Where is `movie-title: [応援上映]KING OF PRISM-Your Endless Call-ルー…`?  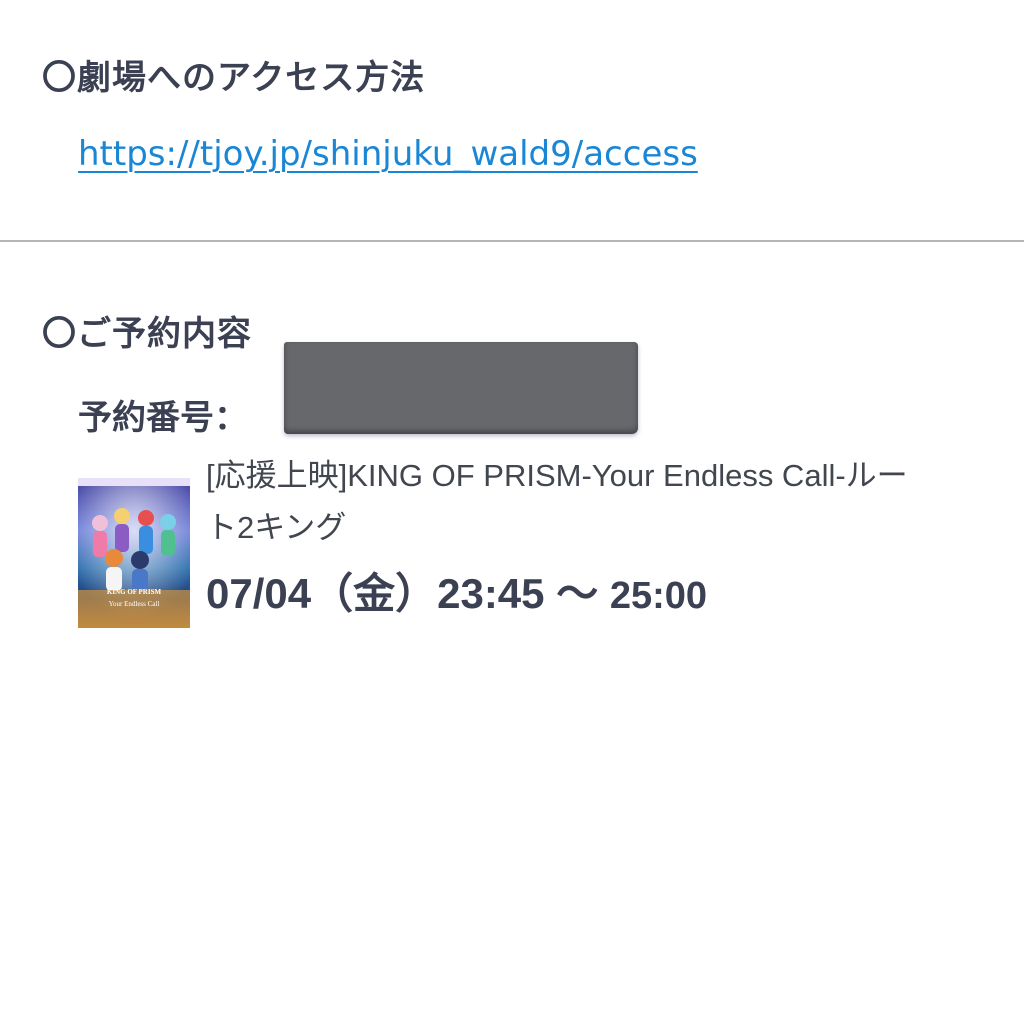 movie-title: [応援上映]KING OF PRISM-Your Endless Call-ルー… is located at coordinates (557, 501).